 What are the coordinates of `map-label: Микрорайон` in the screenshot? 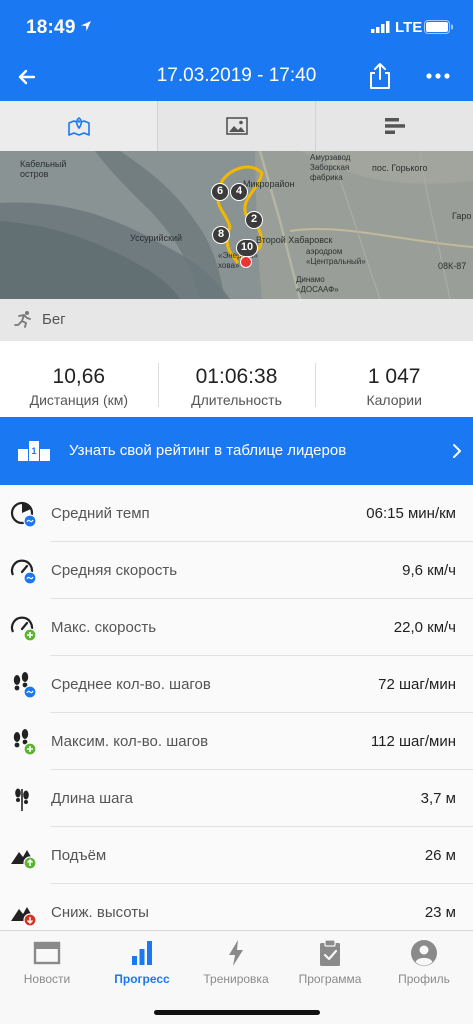 It's located at (269, 184).